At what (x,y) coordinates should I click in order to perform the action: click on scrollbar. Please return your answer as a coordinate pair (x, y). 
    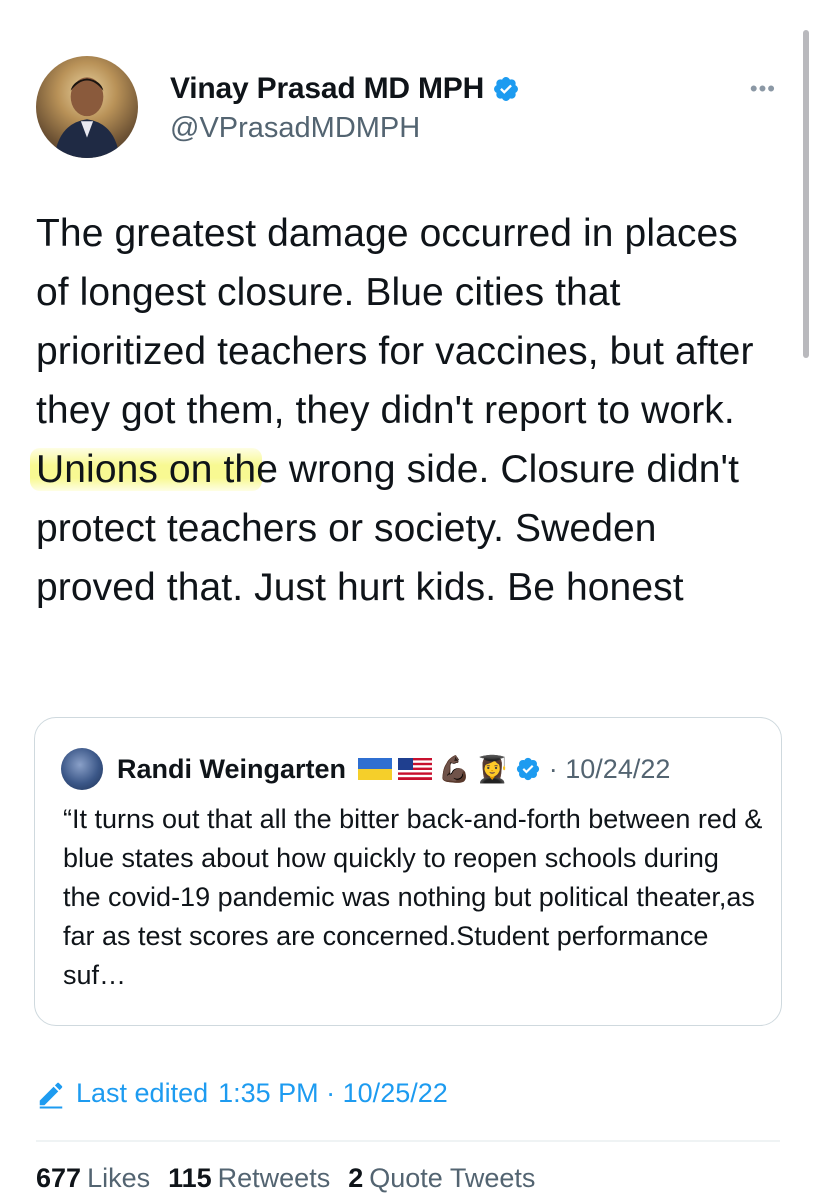
    Looking at the image, I should click on (806, 194).